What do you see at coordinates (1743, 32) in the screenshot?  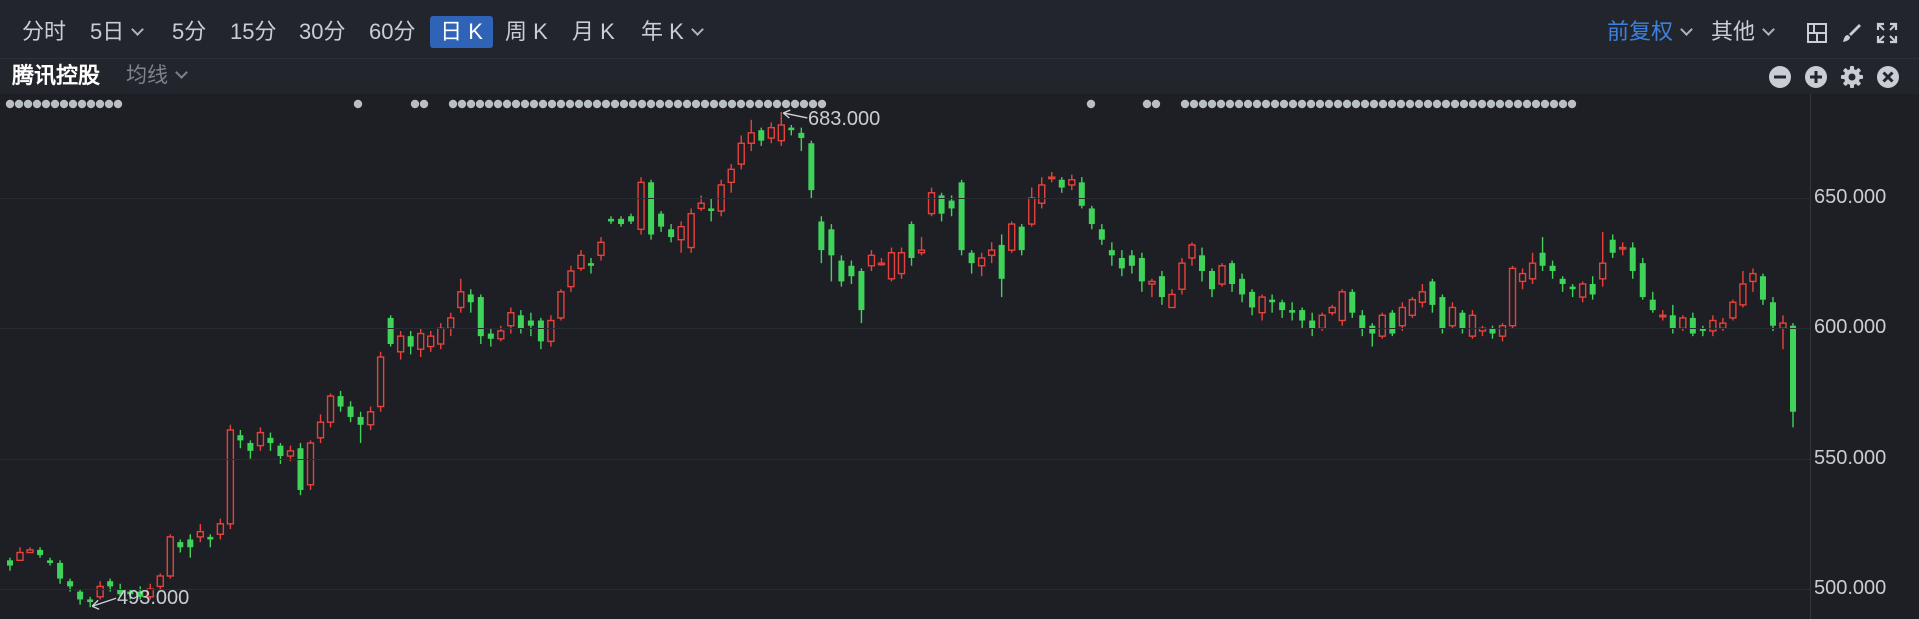 I see `other-select: 其他` at bounding box center [1743, 32].